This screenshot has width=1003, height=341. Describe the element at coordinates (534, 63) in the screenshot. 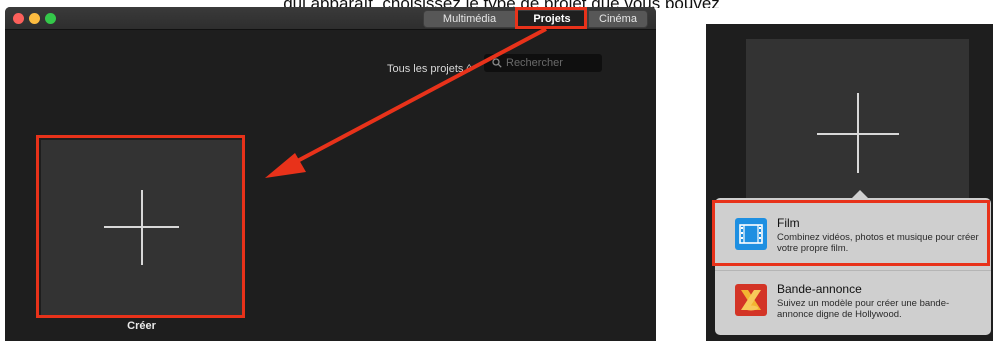

I see `search-placeholder: Rechercher` at that location.